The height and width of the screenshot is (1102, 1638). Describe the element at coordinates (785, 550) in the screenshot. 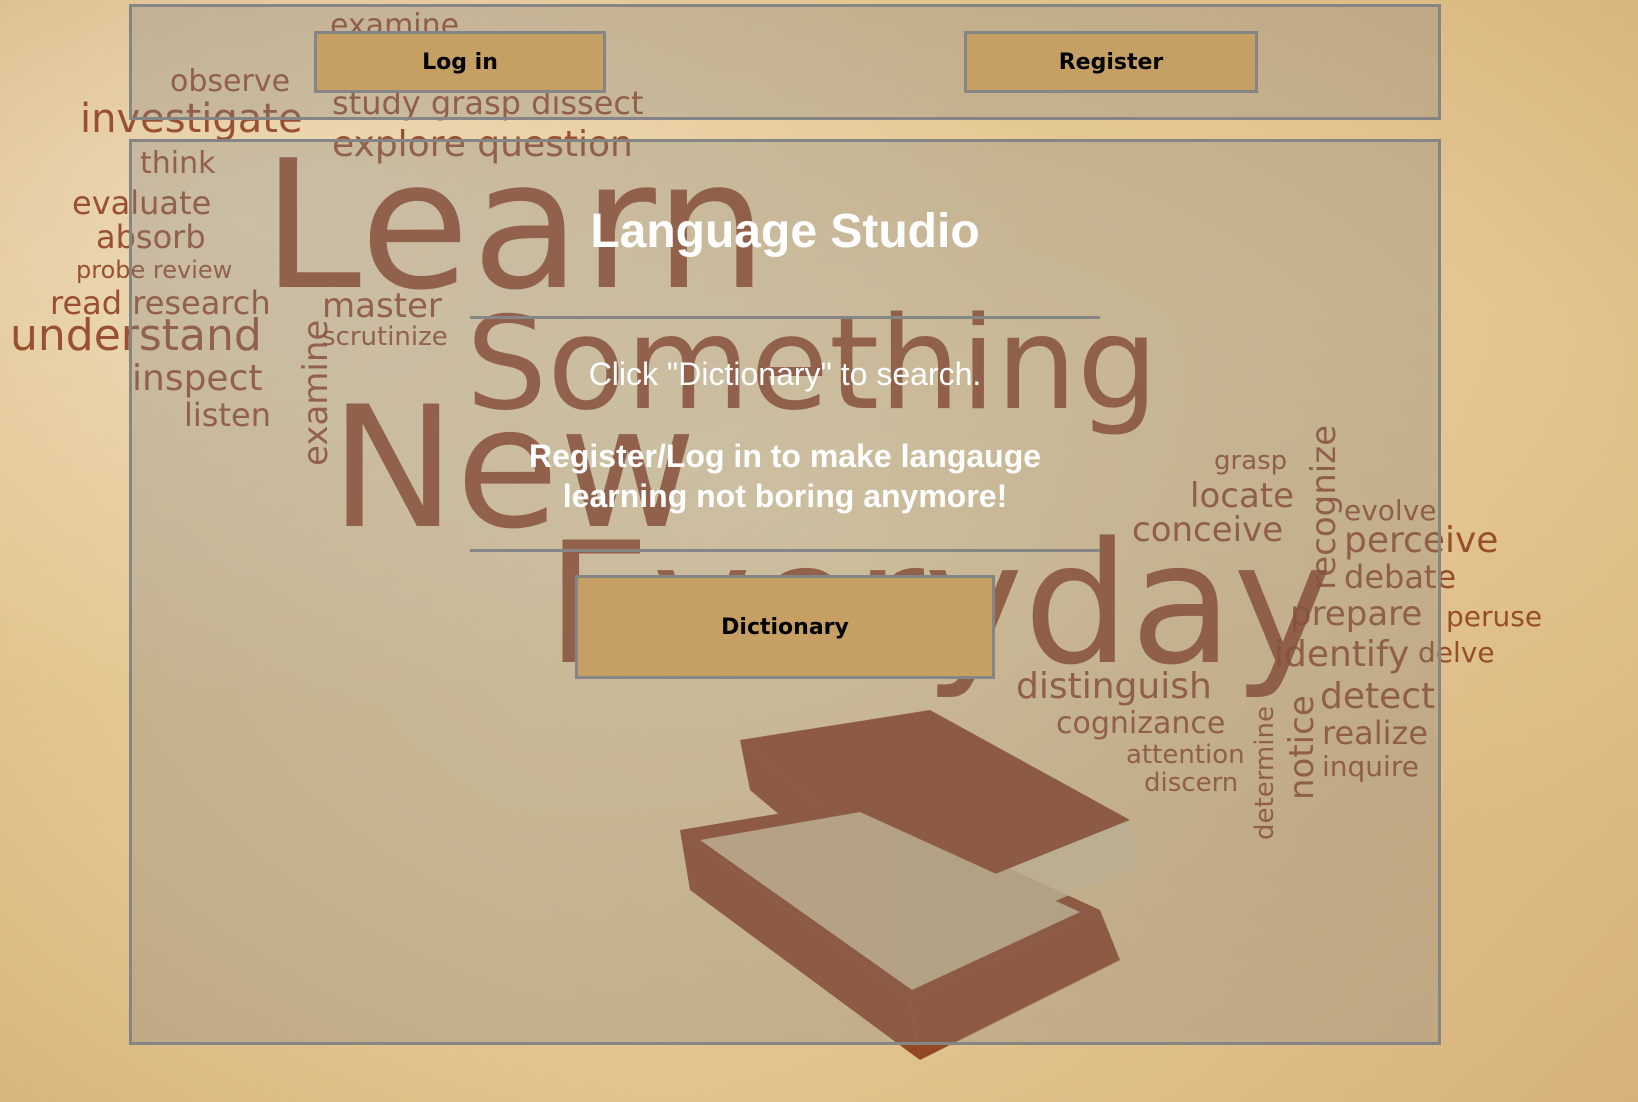

I see `divider-bottom` at that location.